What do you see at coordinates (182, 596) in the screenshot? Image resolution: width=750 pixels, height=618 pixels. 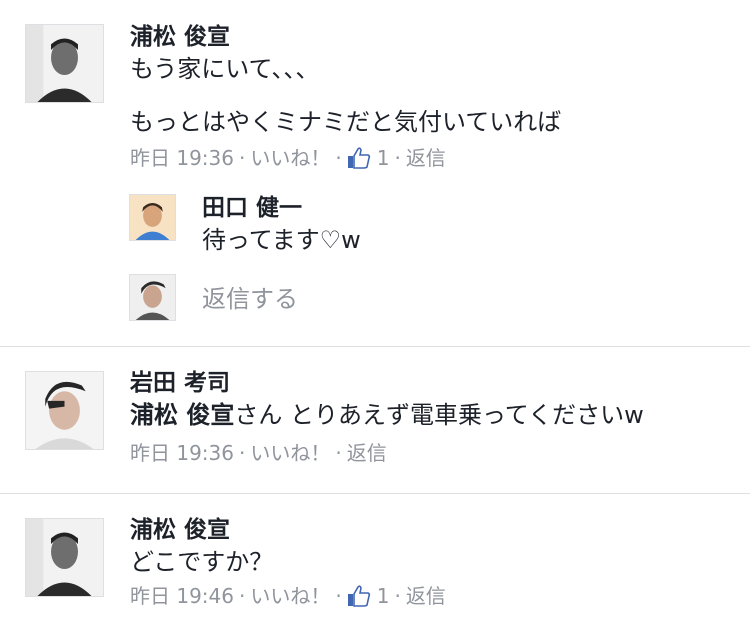 I see `comment-timestamp: 昨日 19:46` at bounding box center [182, 596].